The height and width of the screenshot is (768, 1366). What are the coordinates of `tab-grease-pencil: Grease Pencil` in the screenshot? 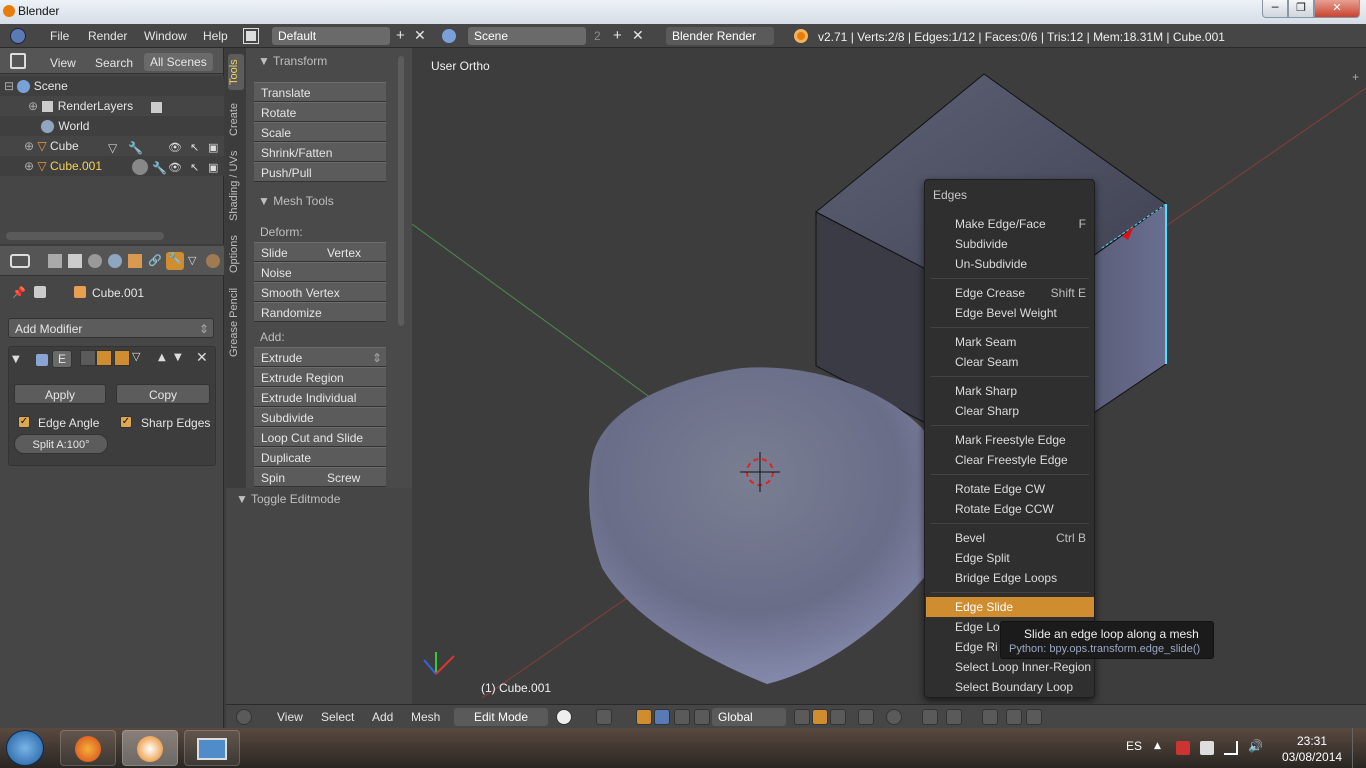 It's located at (236, 322).